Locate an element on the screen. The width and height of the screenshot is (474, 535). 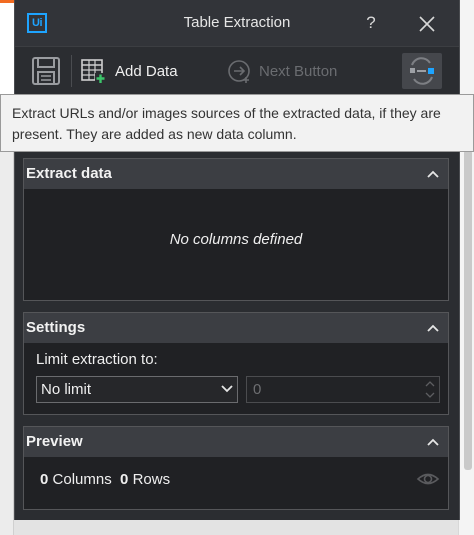
save-button is located at coordinates (46, 71).